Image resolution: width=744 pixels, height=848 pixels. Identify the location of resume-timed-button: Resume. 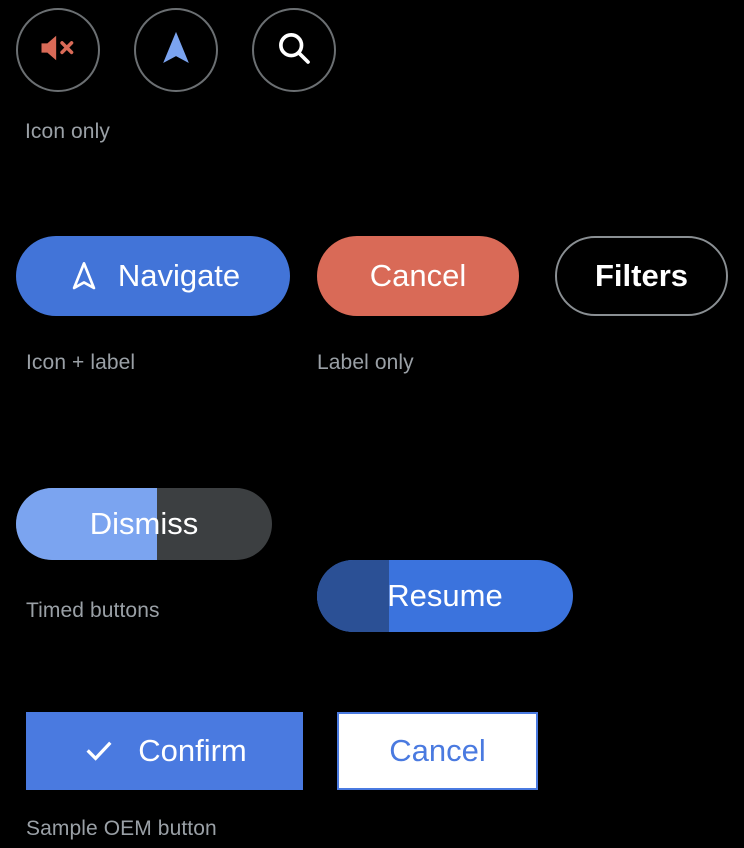
(445, 596).